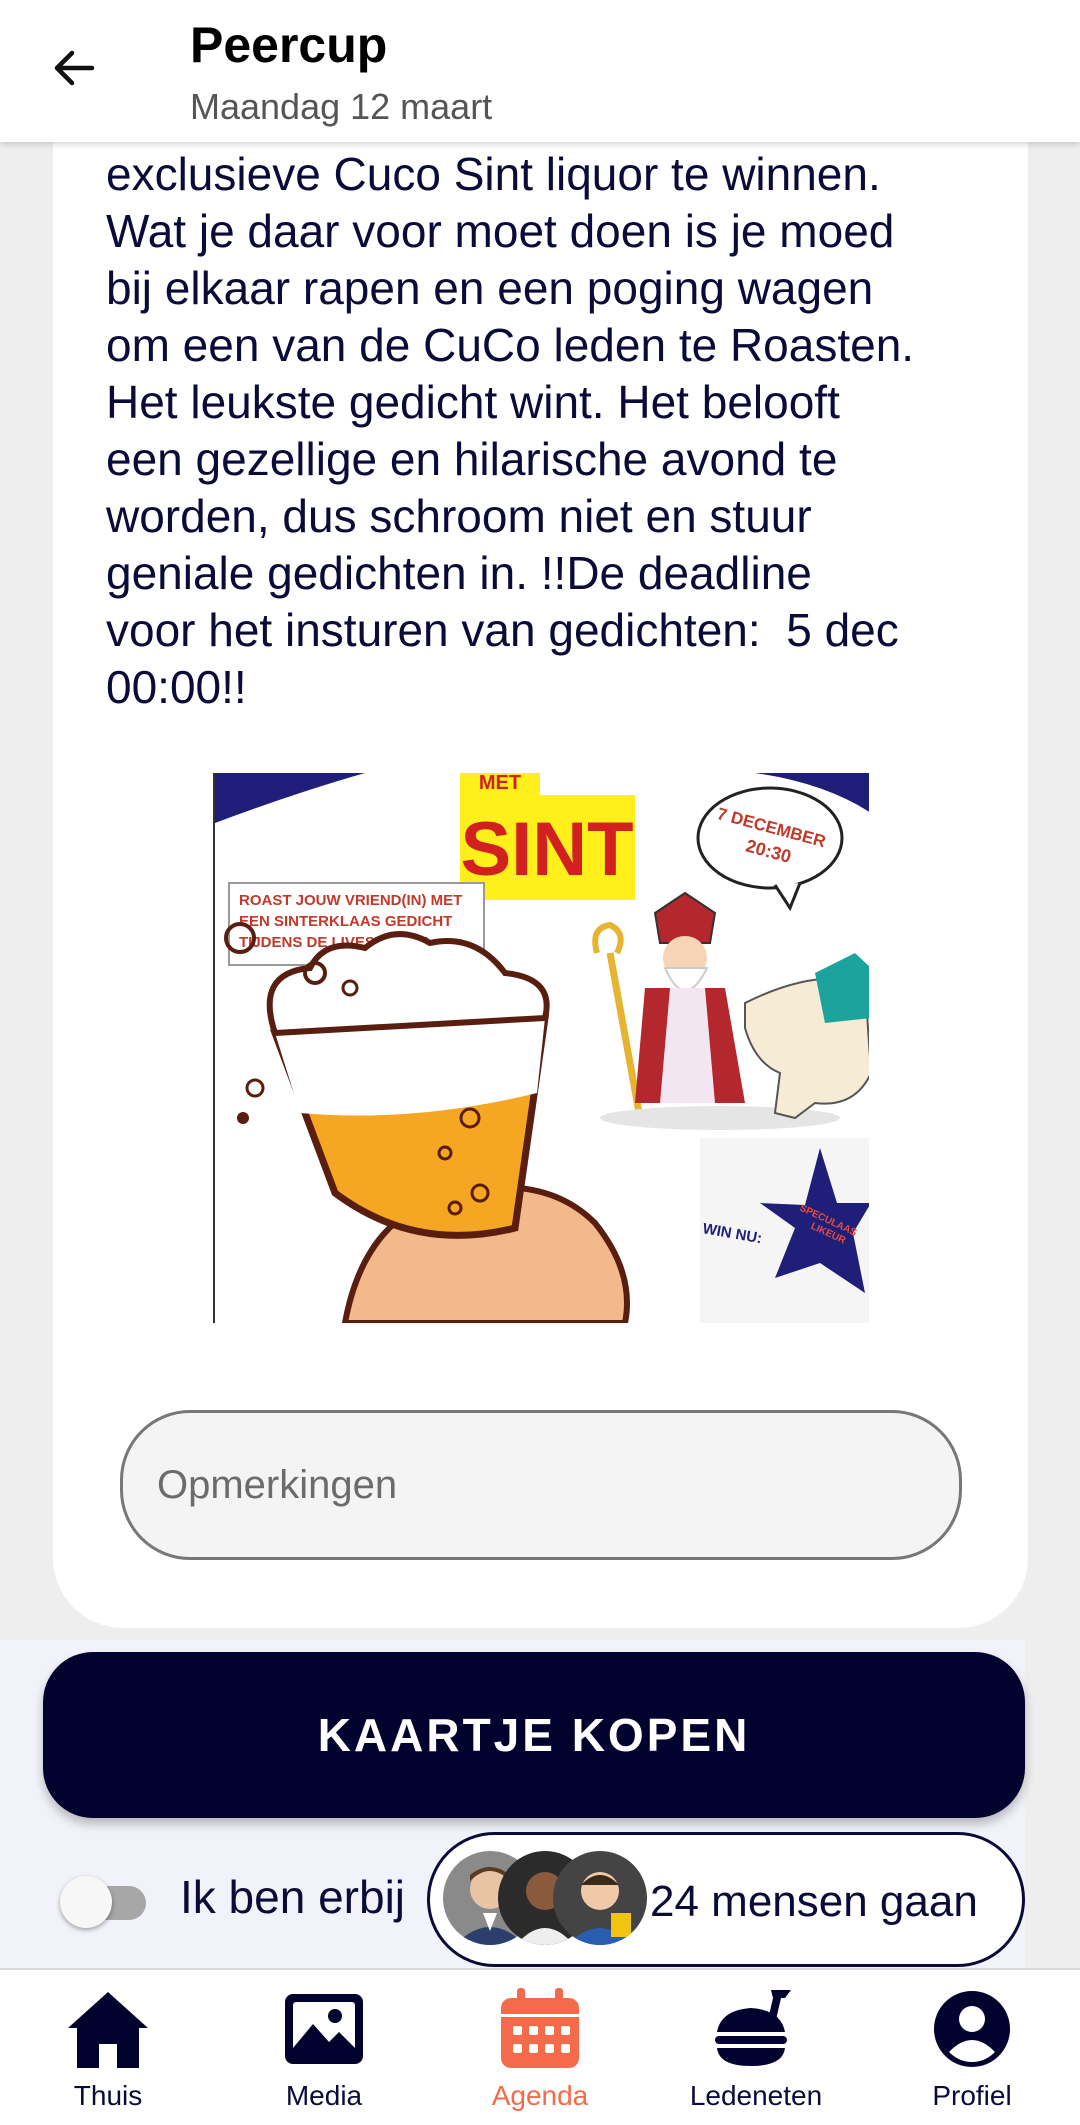  Describe the element at coordinates (972, 2095) in the screenshot. I see `nav-label: Profiel` at that location.